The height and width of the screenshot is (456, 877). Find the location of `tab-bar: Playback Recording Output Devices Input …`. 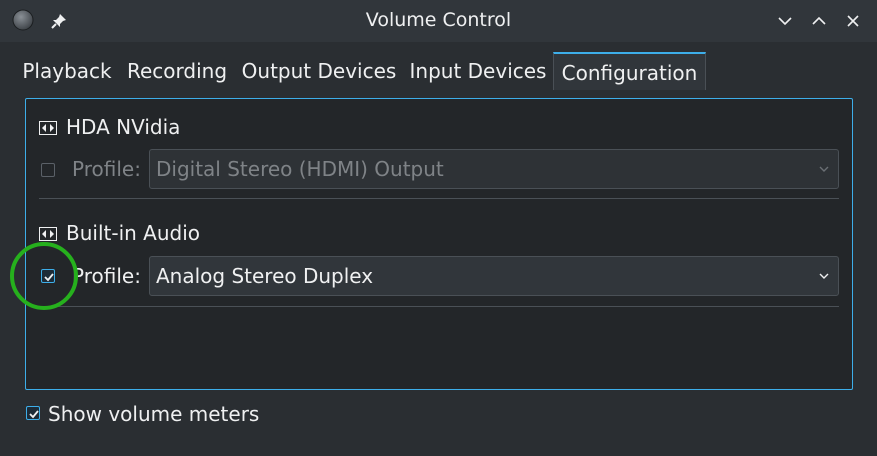

tab-bar: Playback Recording Output Devices Input … is located at coordinates (437, 71).